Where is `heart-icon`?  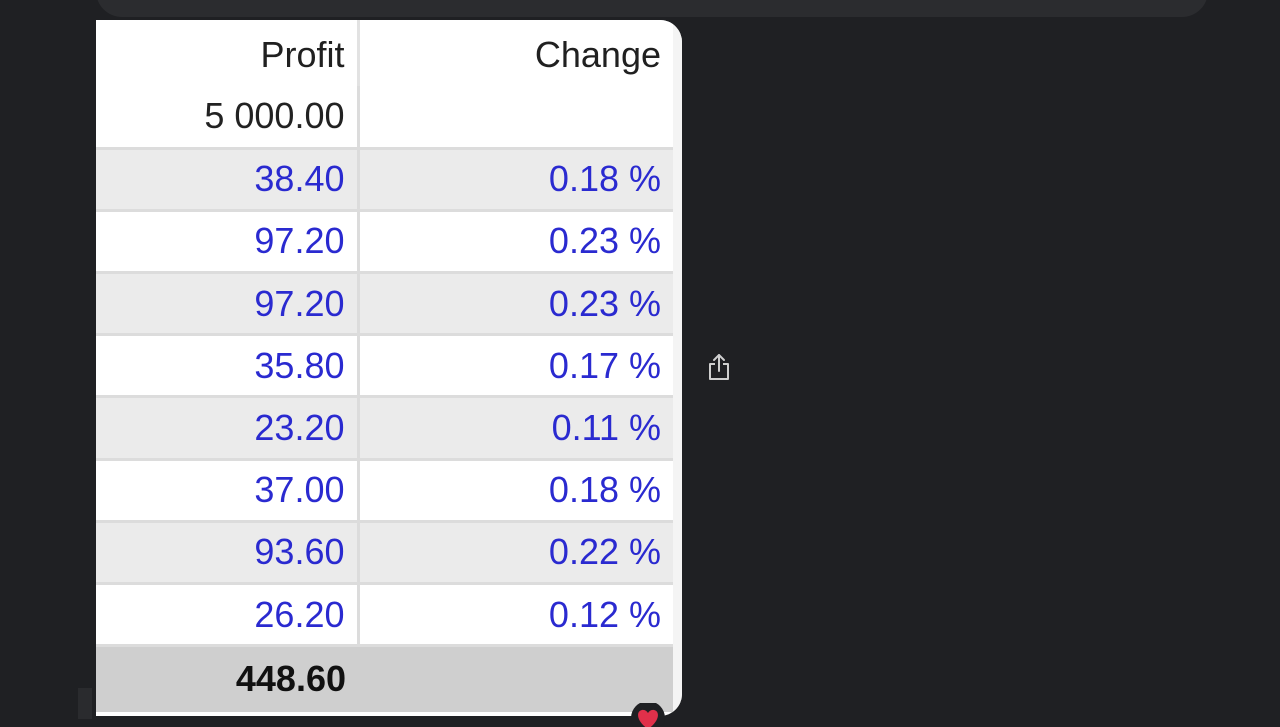
heart-icon is located at coordinates (648, 715).